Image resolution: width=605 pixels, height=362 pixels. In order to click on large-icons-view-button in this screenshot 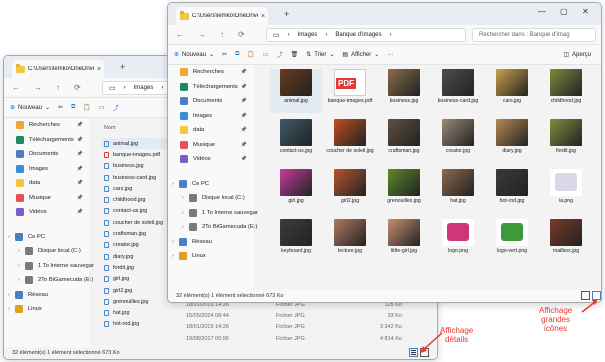, I will do `click(596, 295)`.